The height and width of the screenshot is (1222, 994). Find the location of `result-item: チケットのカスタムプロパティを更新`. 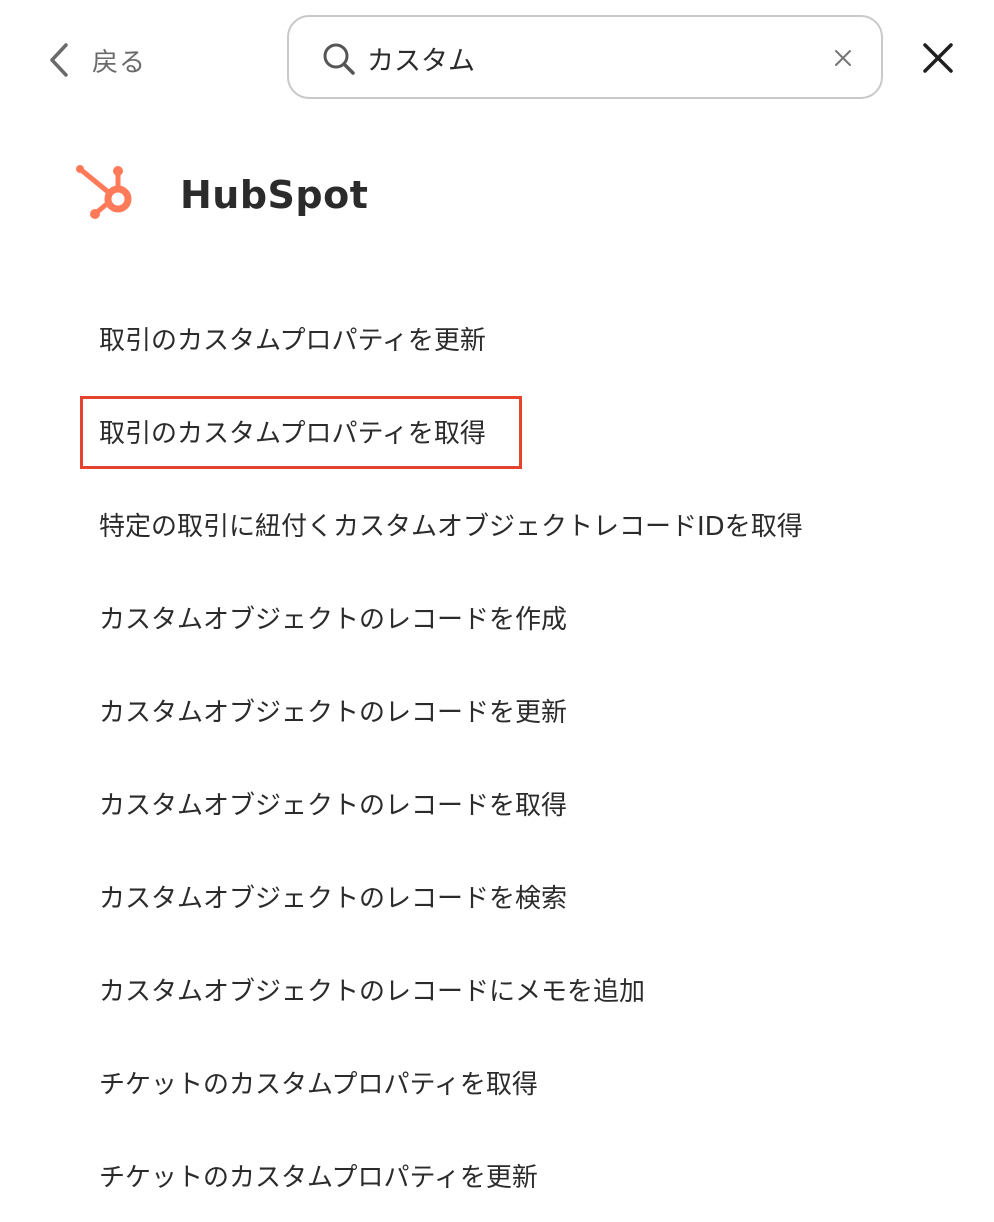

result-item: チケットのカスタムプロパティを更新 is located at coordinates (497, 1175).